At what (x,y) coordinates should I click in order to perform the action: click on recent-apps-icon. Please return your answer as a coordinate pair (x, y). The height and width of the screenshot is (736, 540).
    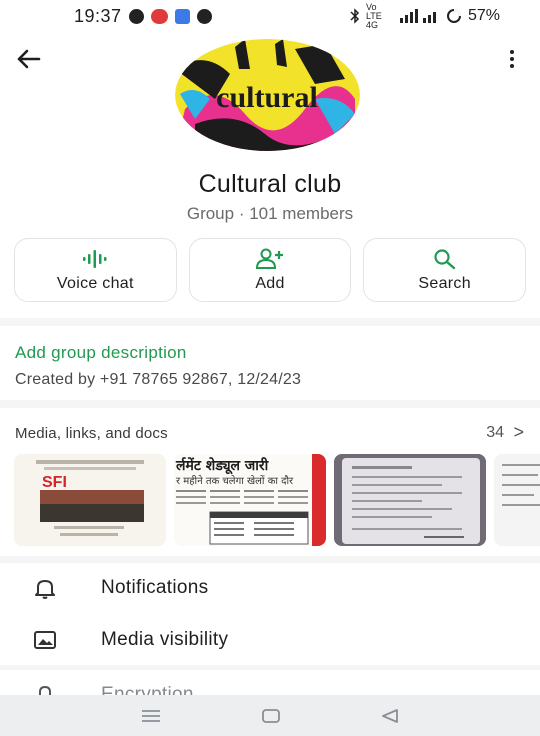
    Looking at the image, I should click on (151, 716).